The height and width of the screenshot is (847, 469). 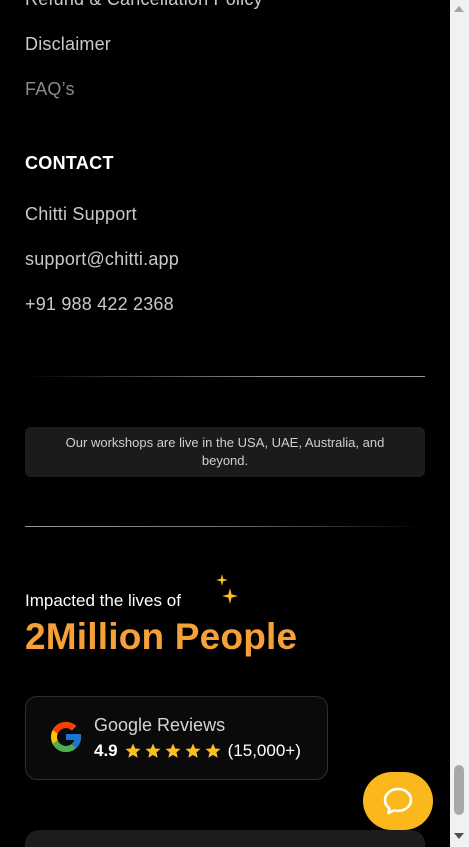 I want to click on scroll-down-arrow-icon, so click(x=459, y=836).